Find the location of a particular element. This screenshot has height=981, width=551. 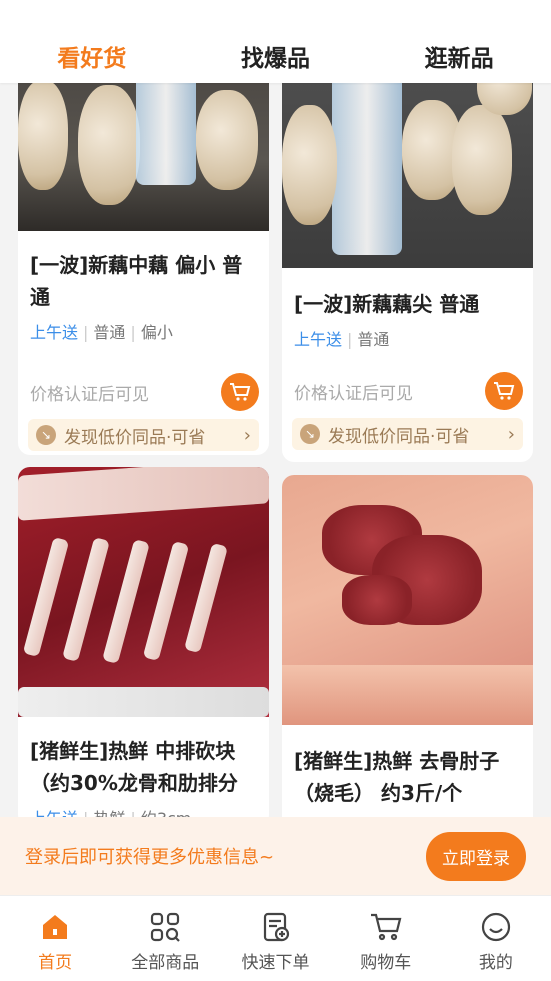

product-title: [一波]新藕中藕 偏小 普通 is located at coordinates (136, 281).